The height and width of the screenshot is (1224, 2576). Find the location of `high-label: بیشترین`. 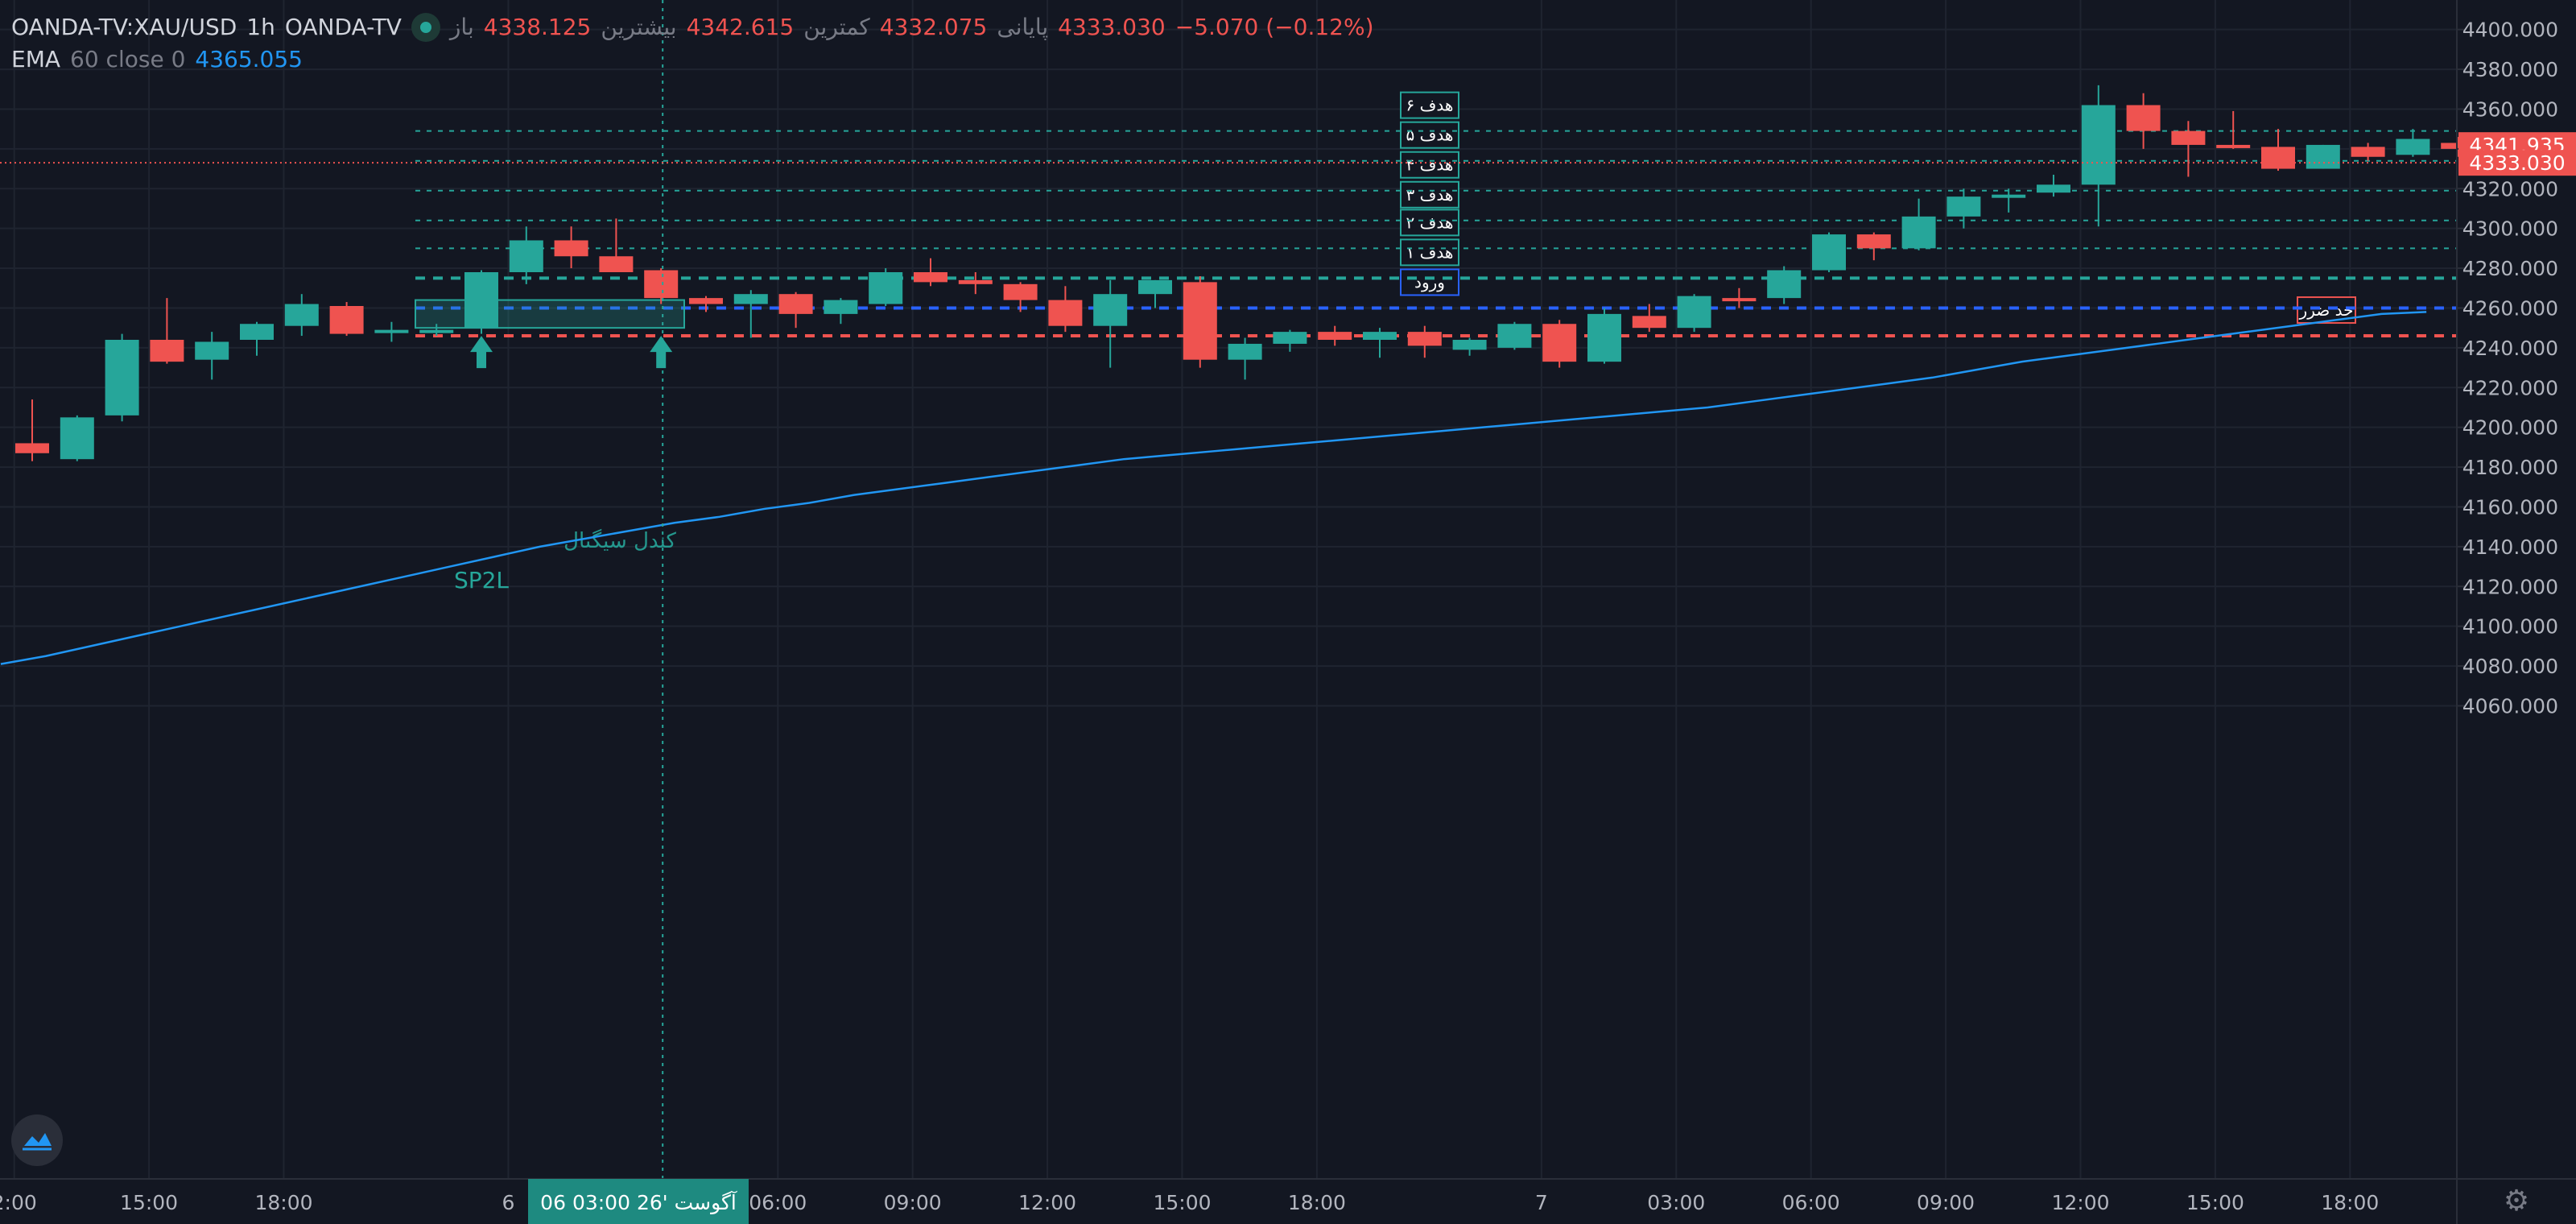

high-label: بیشترین is located at coordinates (639, 27).